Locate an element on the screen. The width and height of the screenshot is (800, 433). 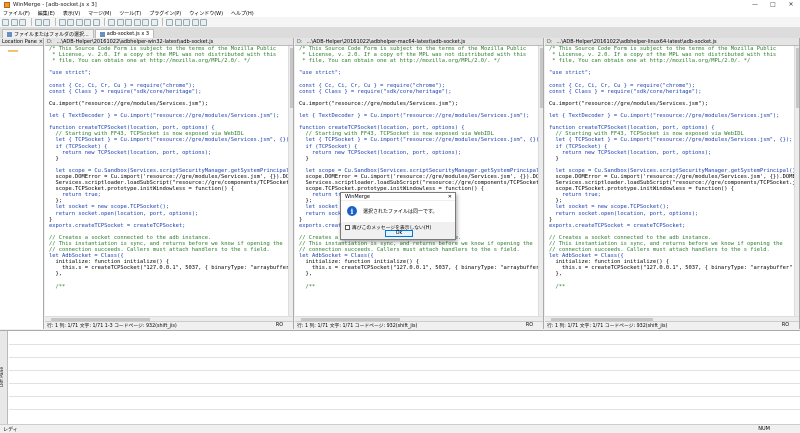
dialog-close-icon: ✕ is located at coordinates (450, 197).